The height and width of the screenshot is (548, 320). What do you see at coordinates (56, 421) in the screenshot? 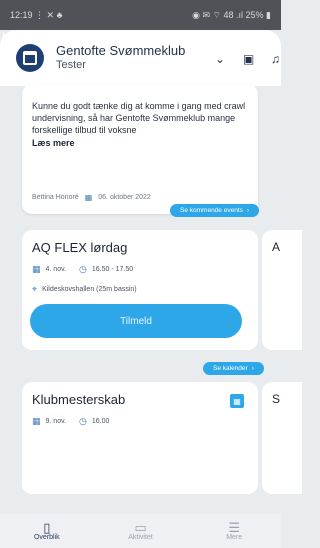
I see `calendar-date: 9. nov.` at bounding box center [56, 421].